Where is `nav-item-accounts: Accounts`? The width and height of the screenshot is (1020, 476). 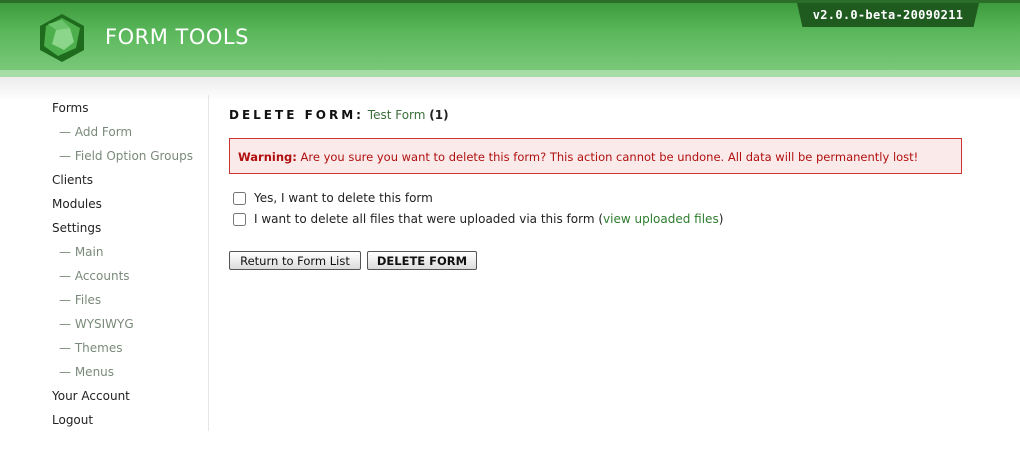 nav-item-accounts: Accounts is located at coordinates (127, 280).